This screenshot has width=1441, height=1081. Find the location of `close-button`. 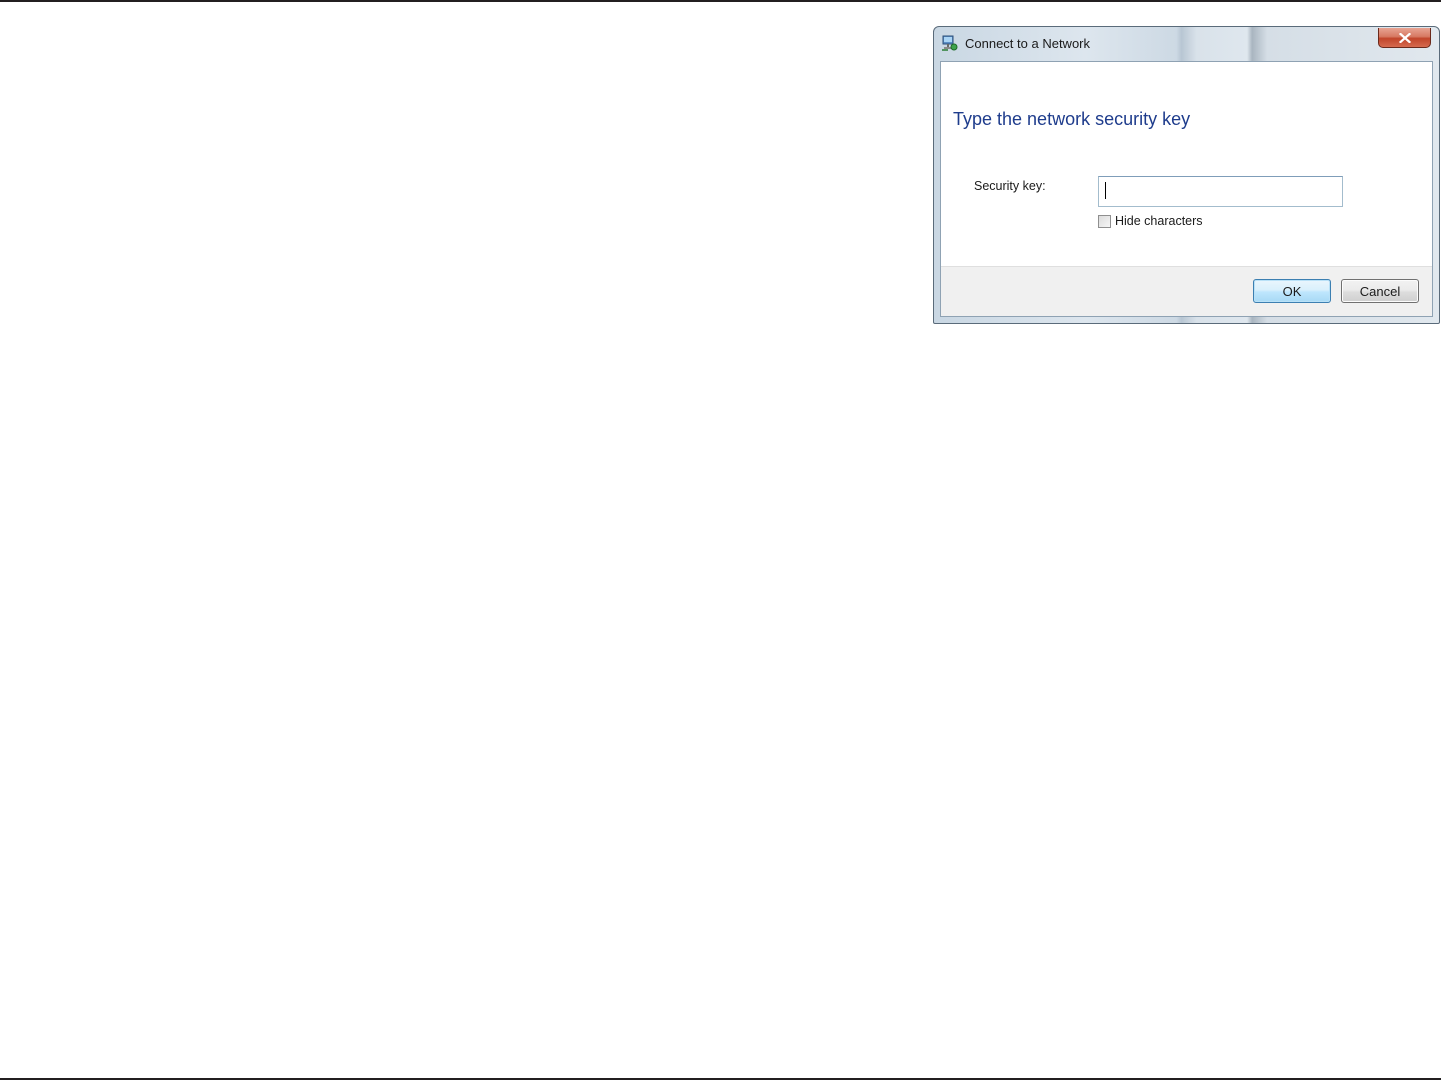

close-button is located at coordinates (1404, 38).